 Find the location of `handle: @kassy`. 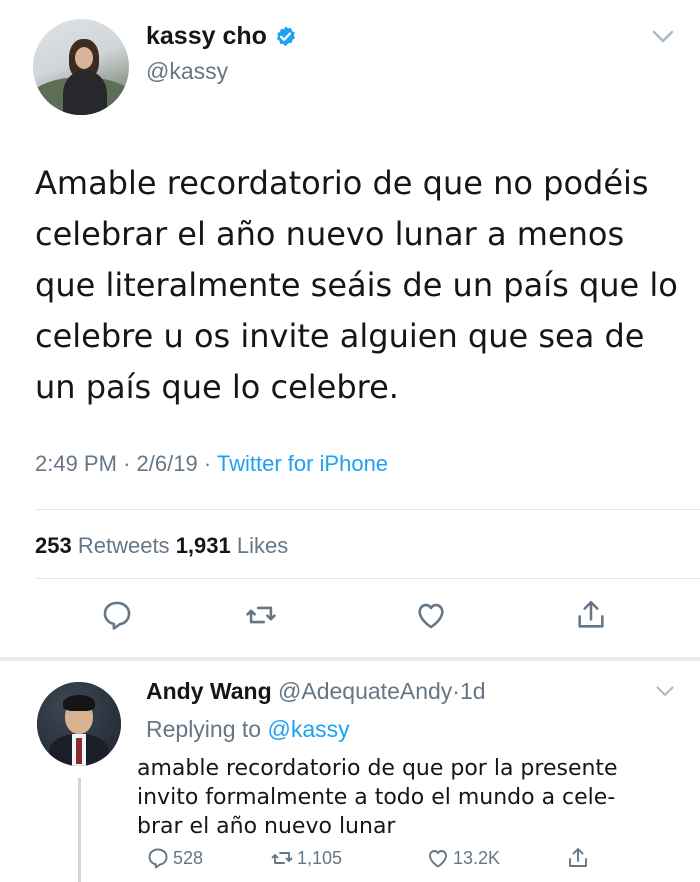

handle: @kassy is located at coordinates (187, 71).